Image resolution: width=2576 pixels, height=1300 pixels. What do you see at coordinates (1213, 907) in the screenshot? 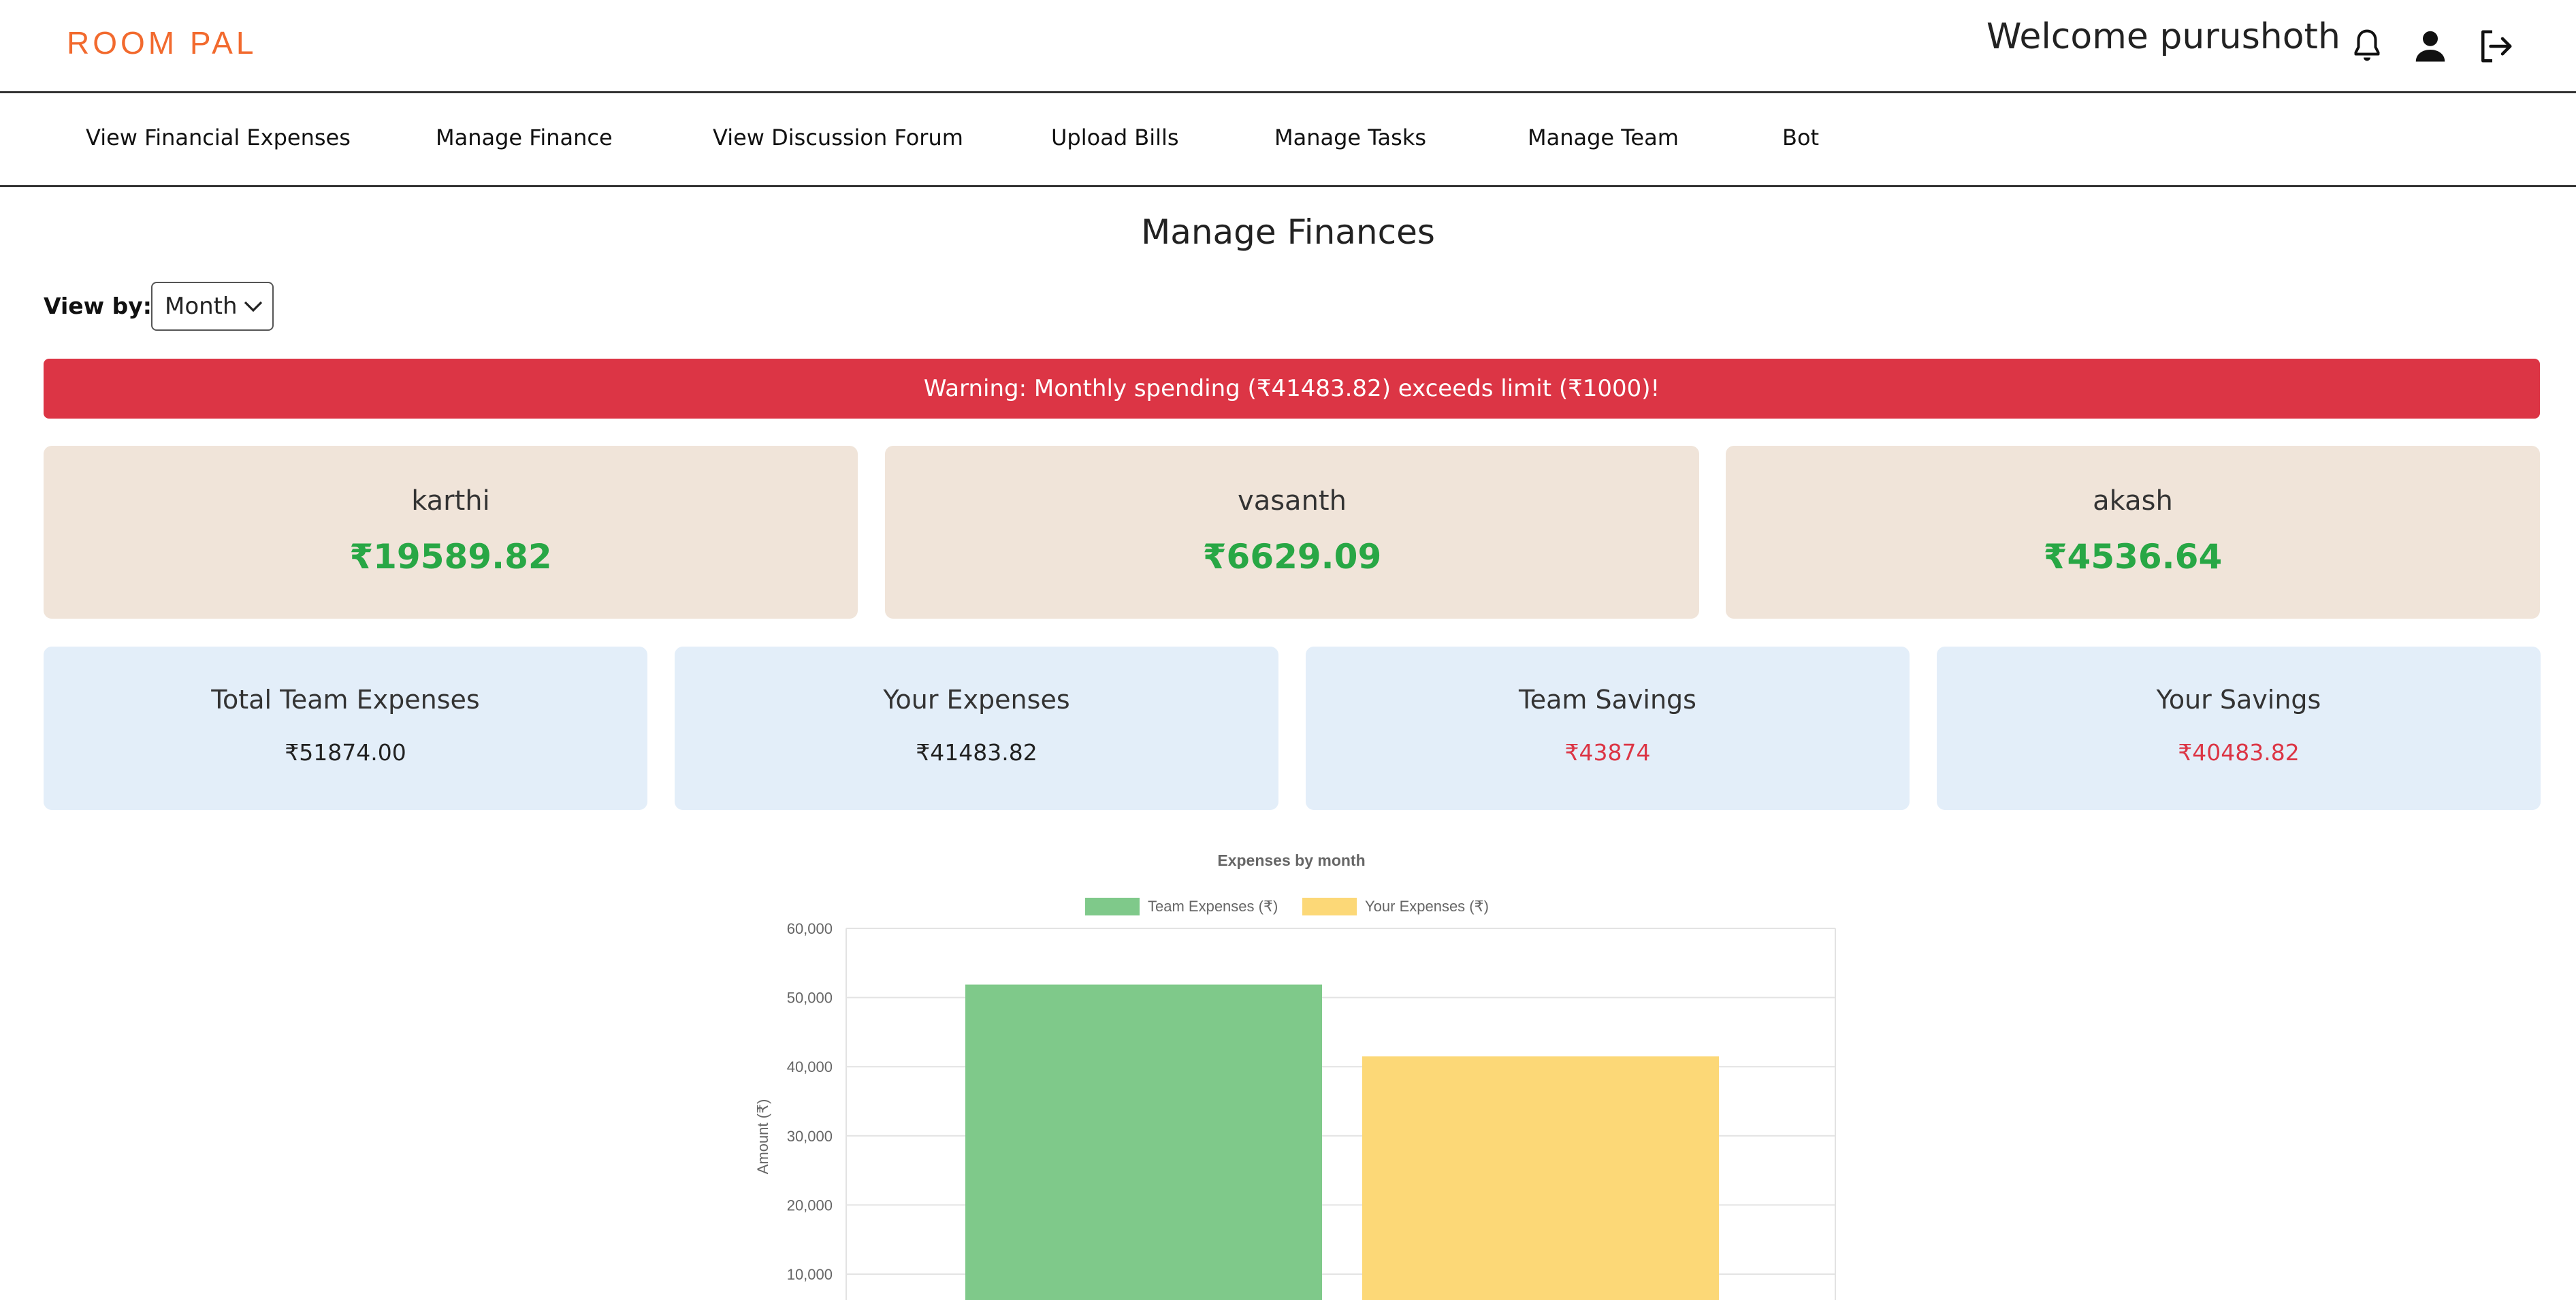
I see `legend-label: Team Expenses (₹)` at bounding box center [1213, 907].